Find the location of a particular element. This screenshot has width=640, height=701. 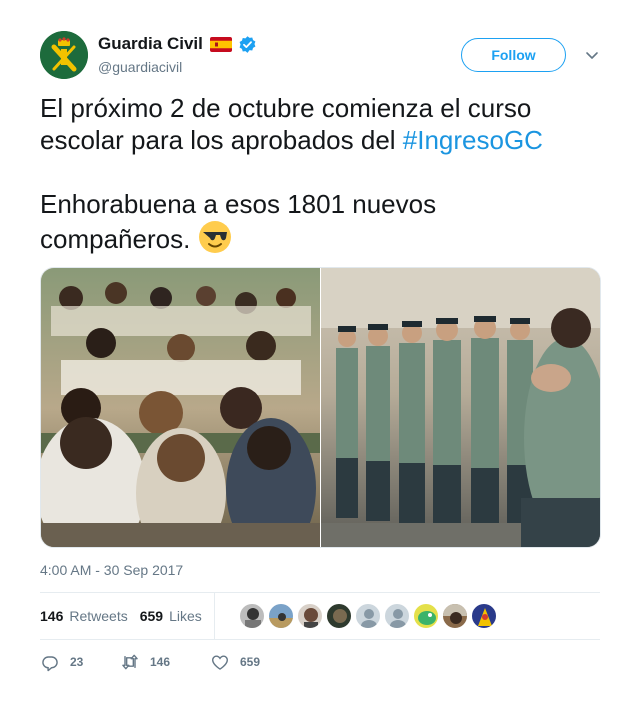

retweet-button: 146 is located at coordinates (165, 662).